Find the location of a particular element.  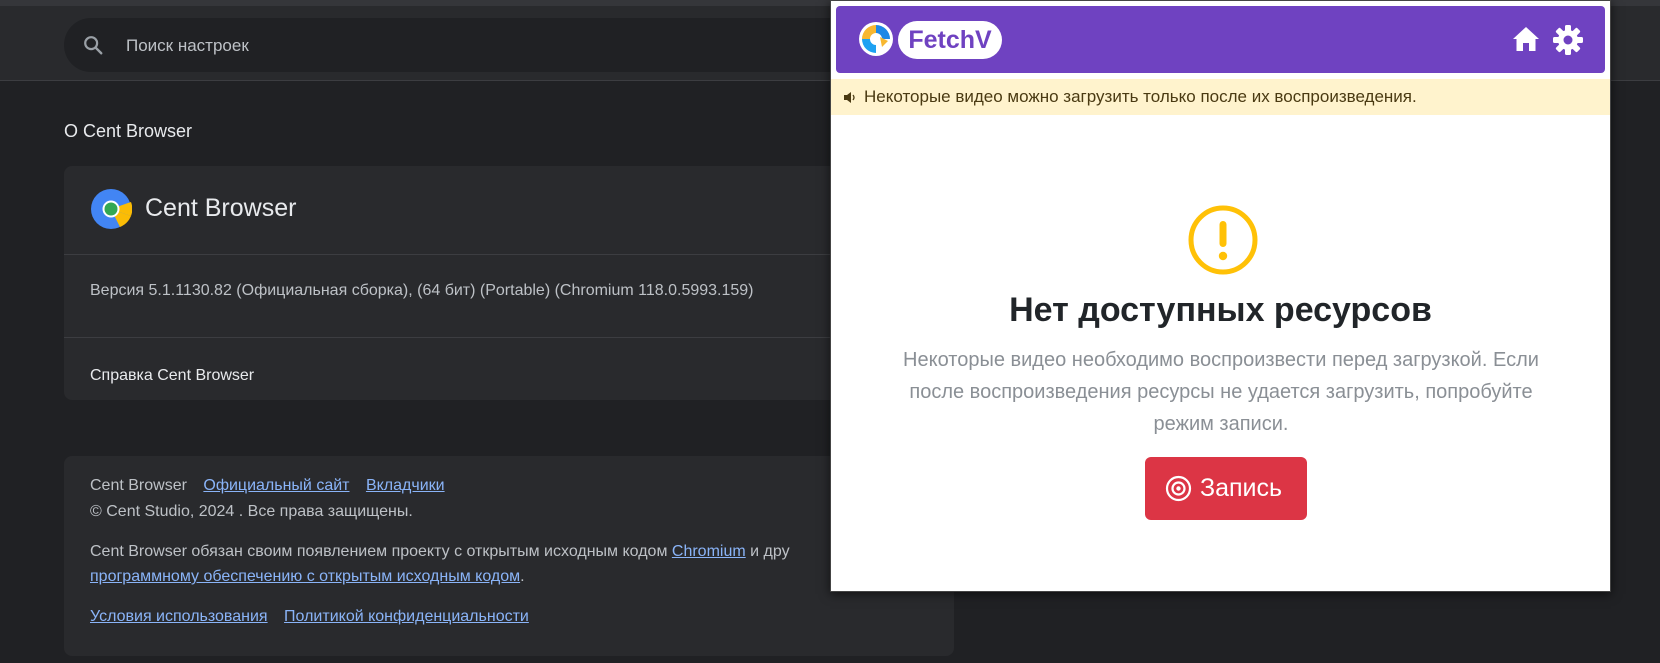

search-box is located at coordinates (464, 46).